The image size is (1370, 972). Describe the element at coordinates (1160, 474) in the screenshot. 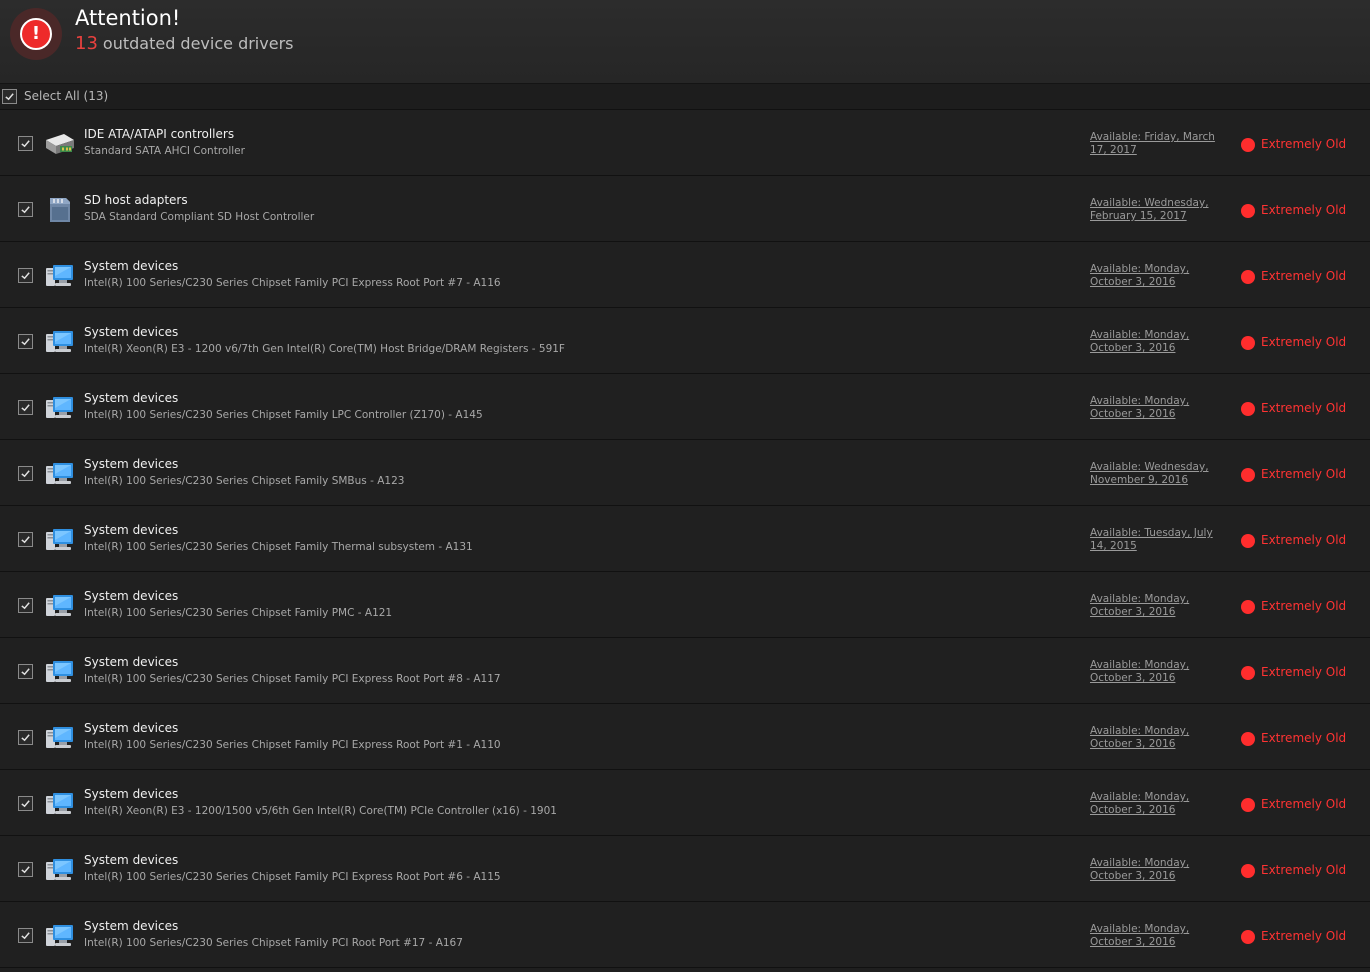

I see `driver-available-link: Available: Wednesday, November 9, 2016` at that location.